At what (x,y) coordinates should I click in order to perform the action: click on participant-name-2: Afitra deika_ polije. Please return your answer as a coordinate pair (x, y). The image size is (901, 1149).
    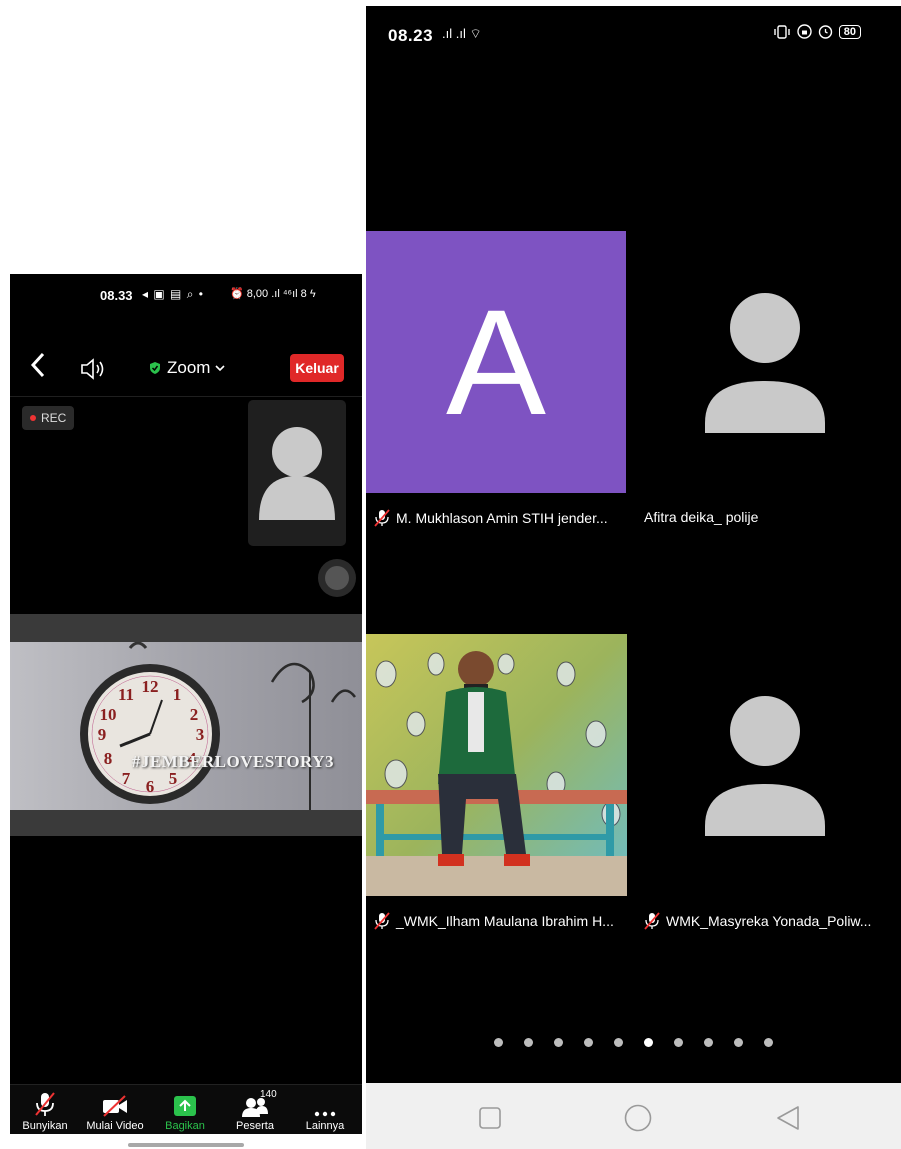
    Looking at the image, I should click on (701, 517).